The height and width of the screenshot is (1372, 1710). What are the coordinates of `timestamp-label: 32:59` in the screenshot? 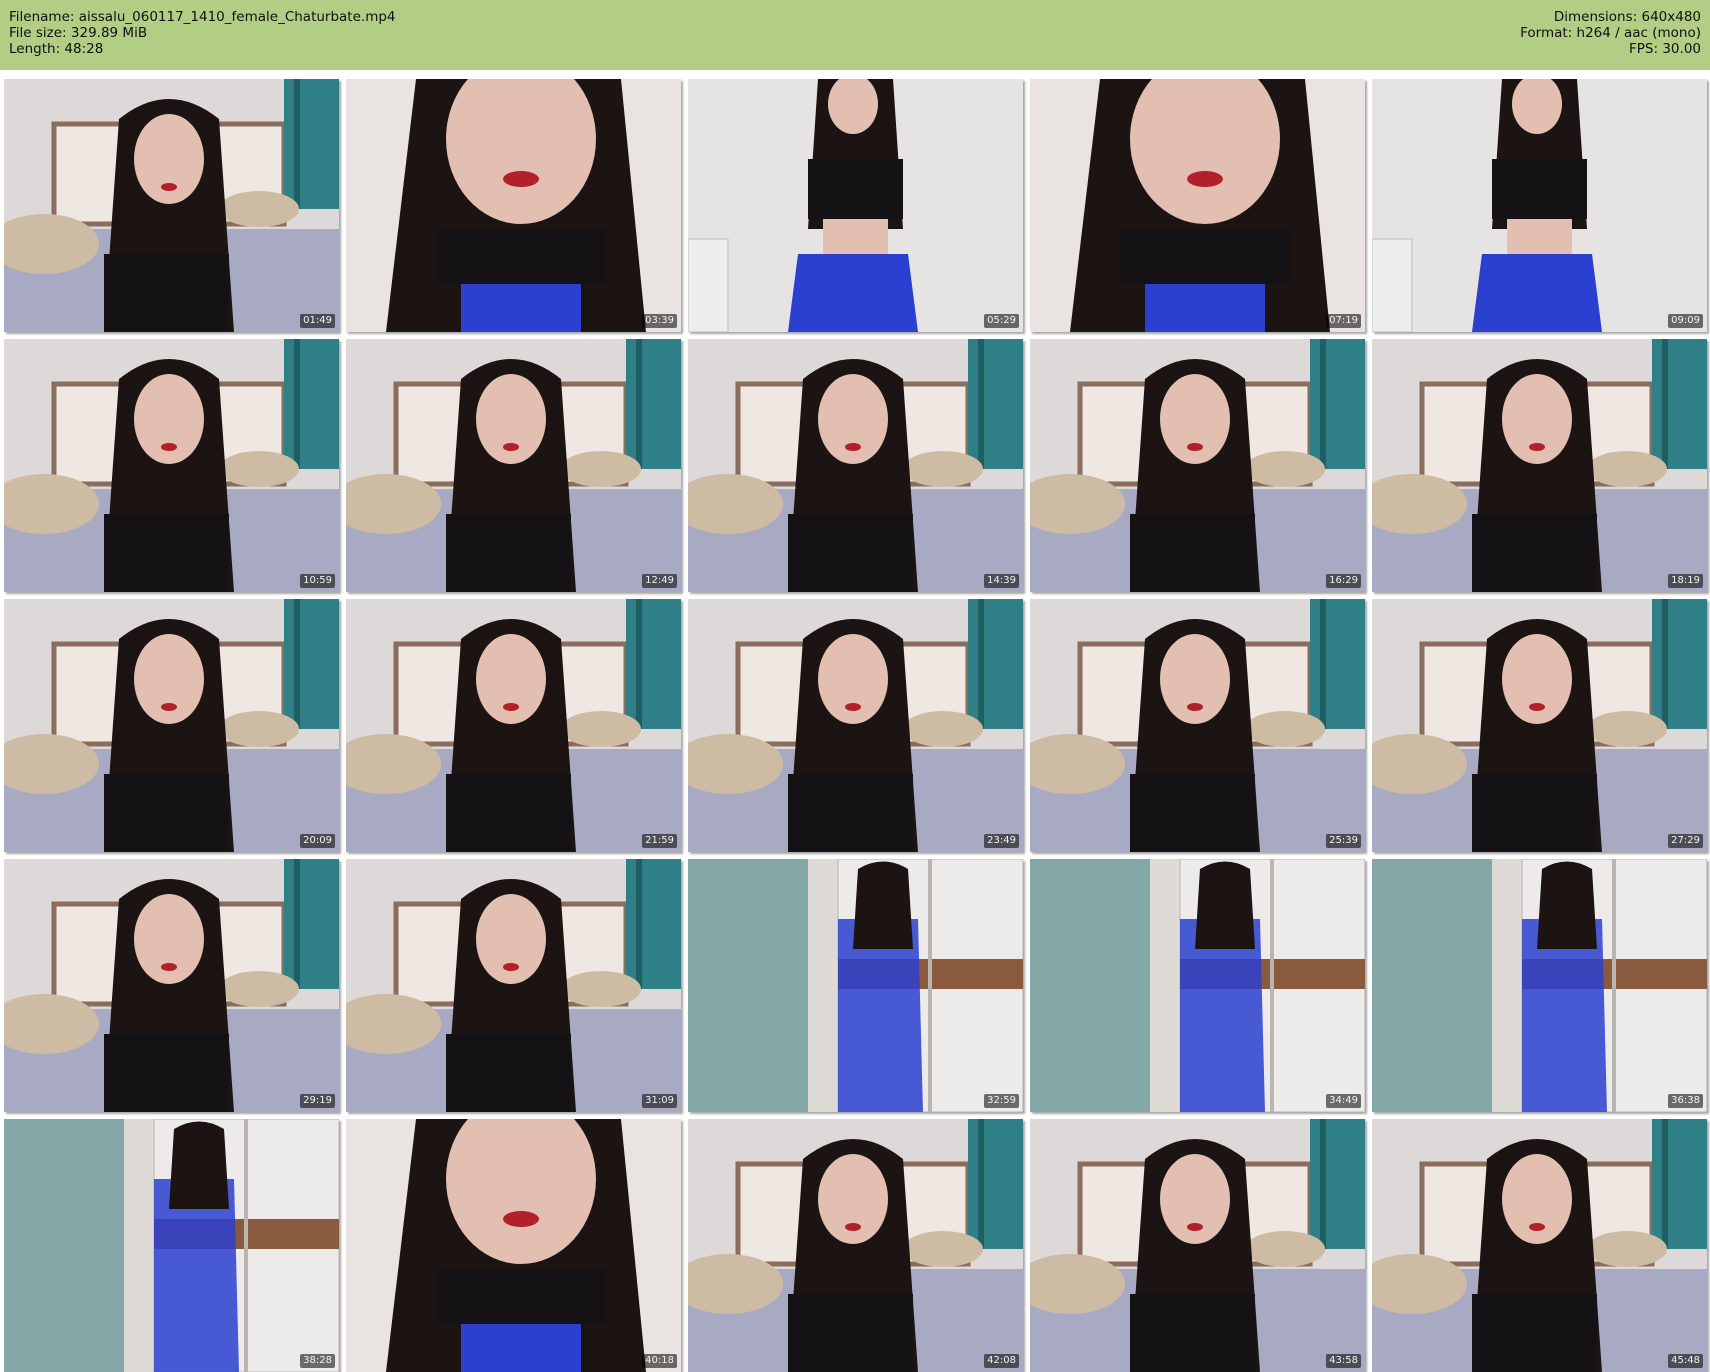 It's located at (1001, 1101).